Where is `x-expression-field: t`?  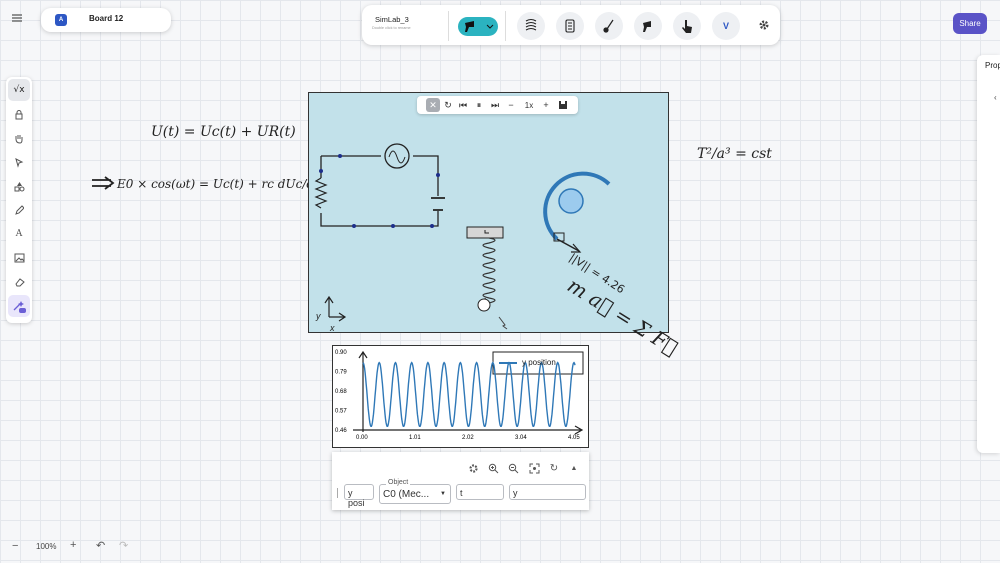
x-expression-field: t is located at coordinates (480, 492).